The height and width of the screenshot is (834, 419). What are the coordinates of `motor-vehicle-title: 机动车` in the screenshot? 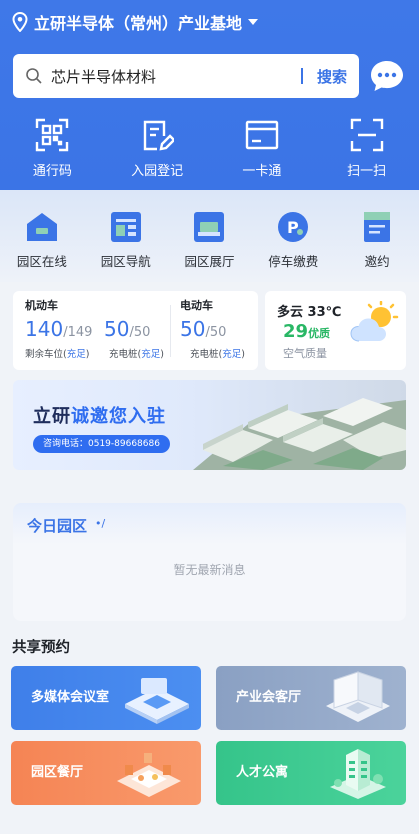 It's located at (41, 305).